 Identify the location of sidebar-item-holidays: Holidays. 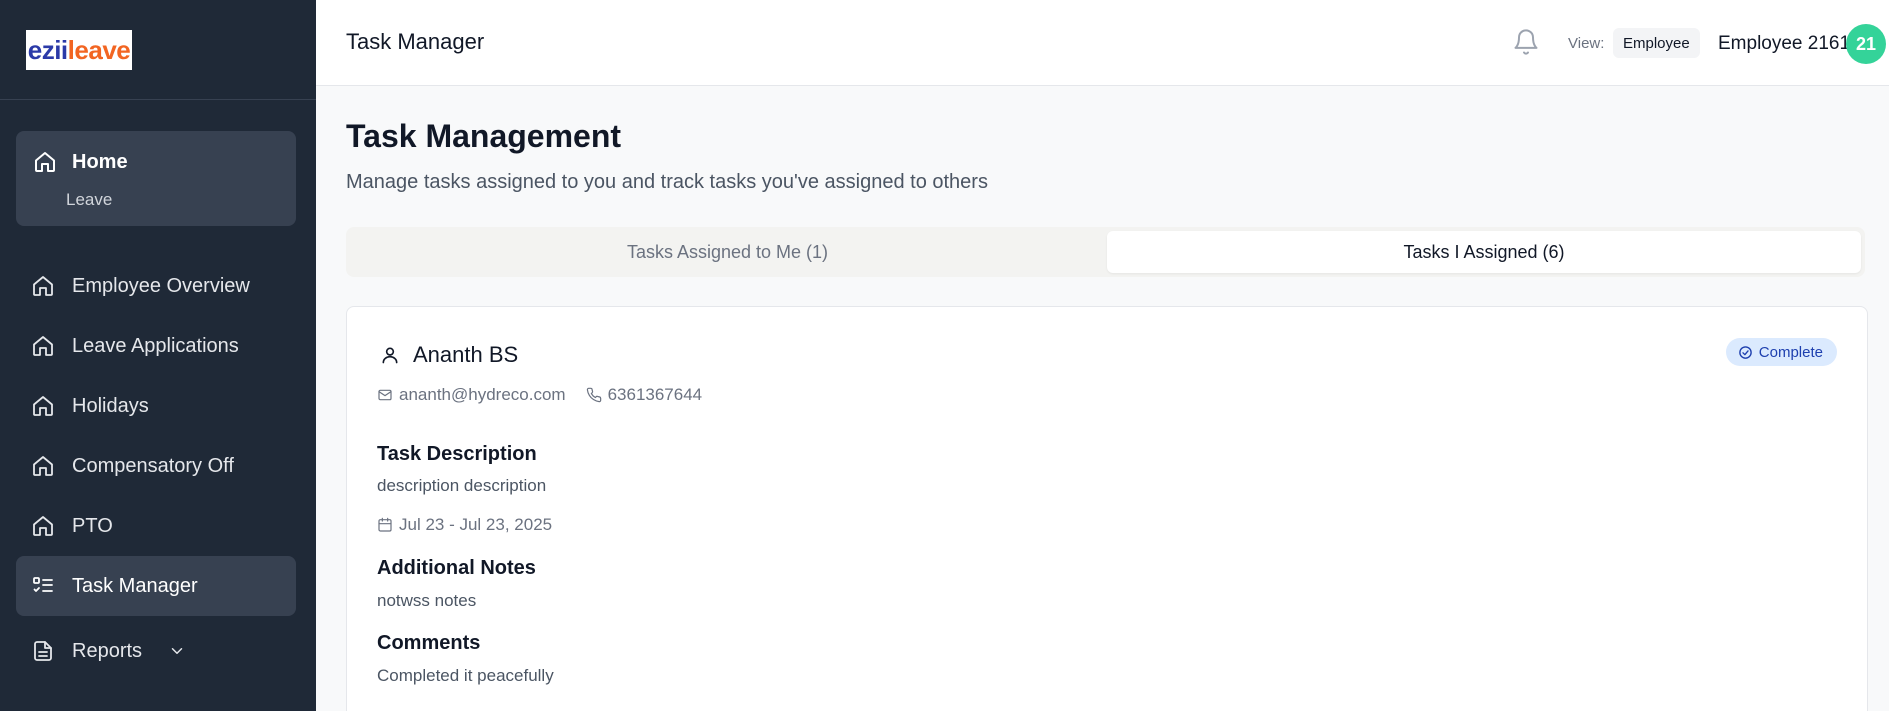
(156, 406).